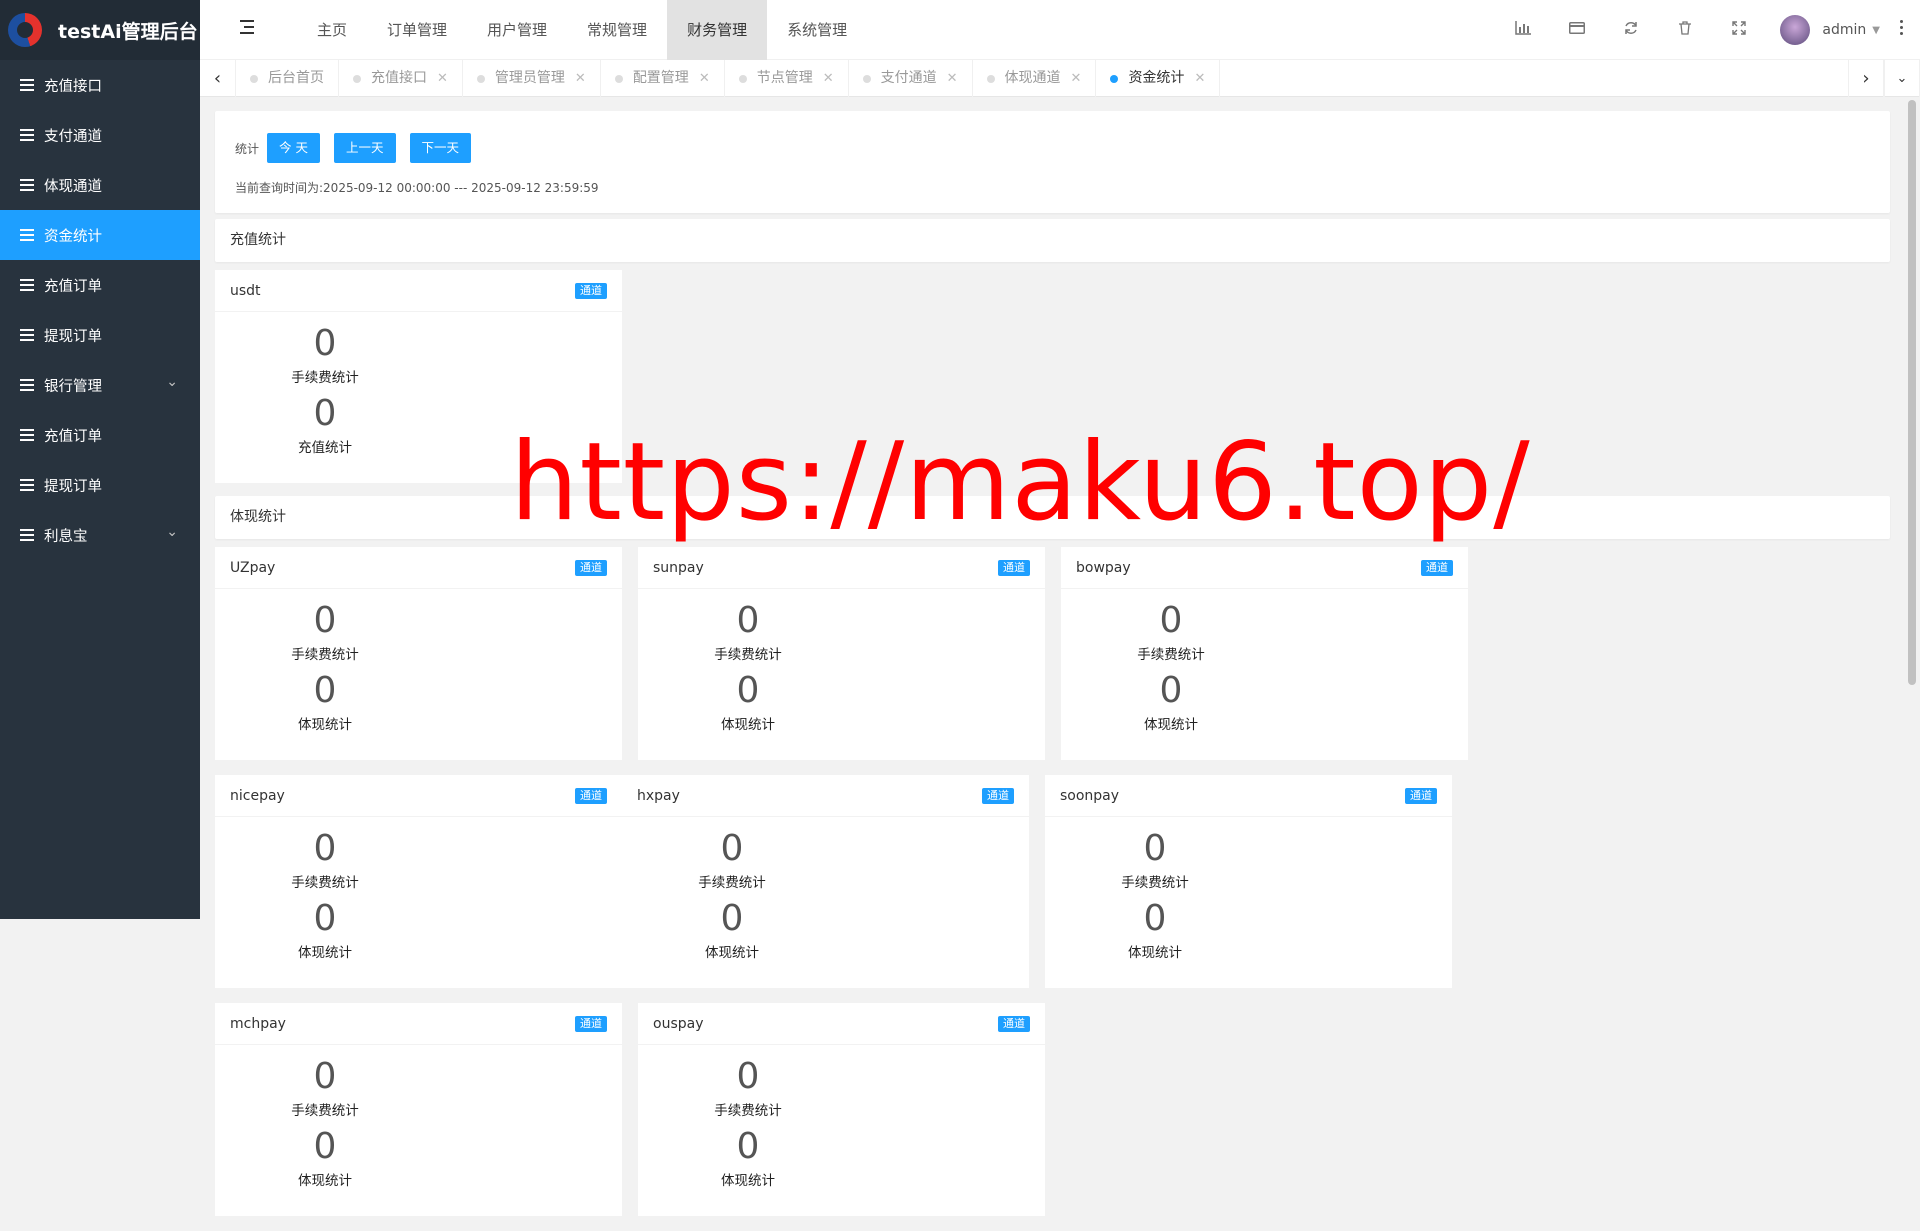  I want to click on sidebar-item-pay-channel: 支付通道, so click(100, 135).